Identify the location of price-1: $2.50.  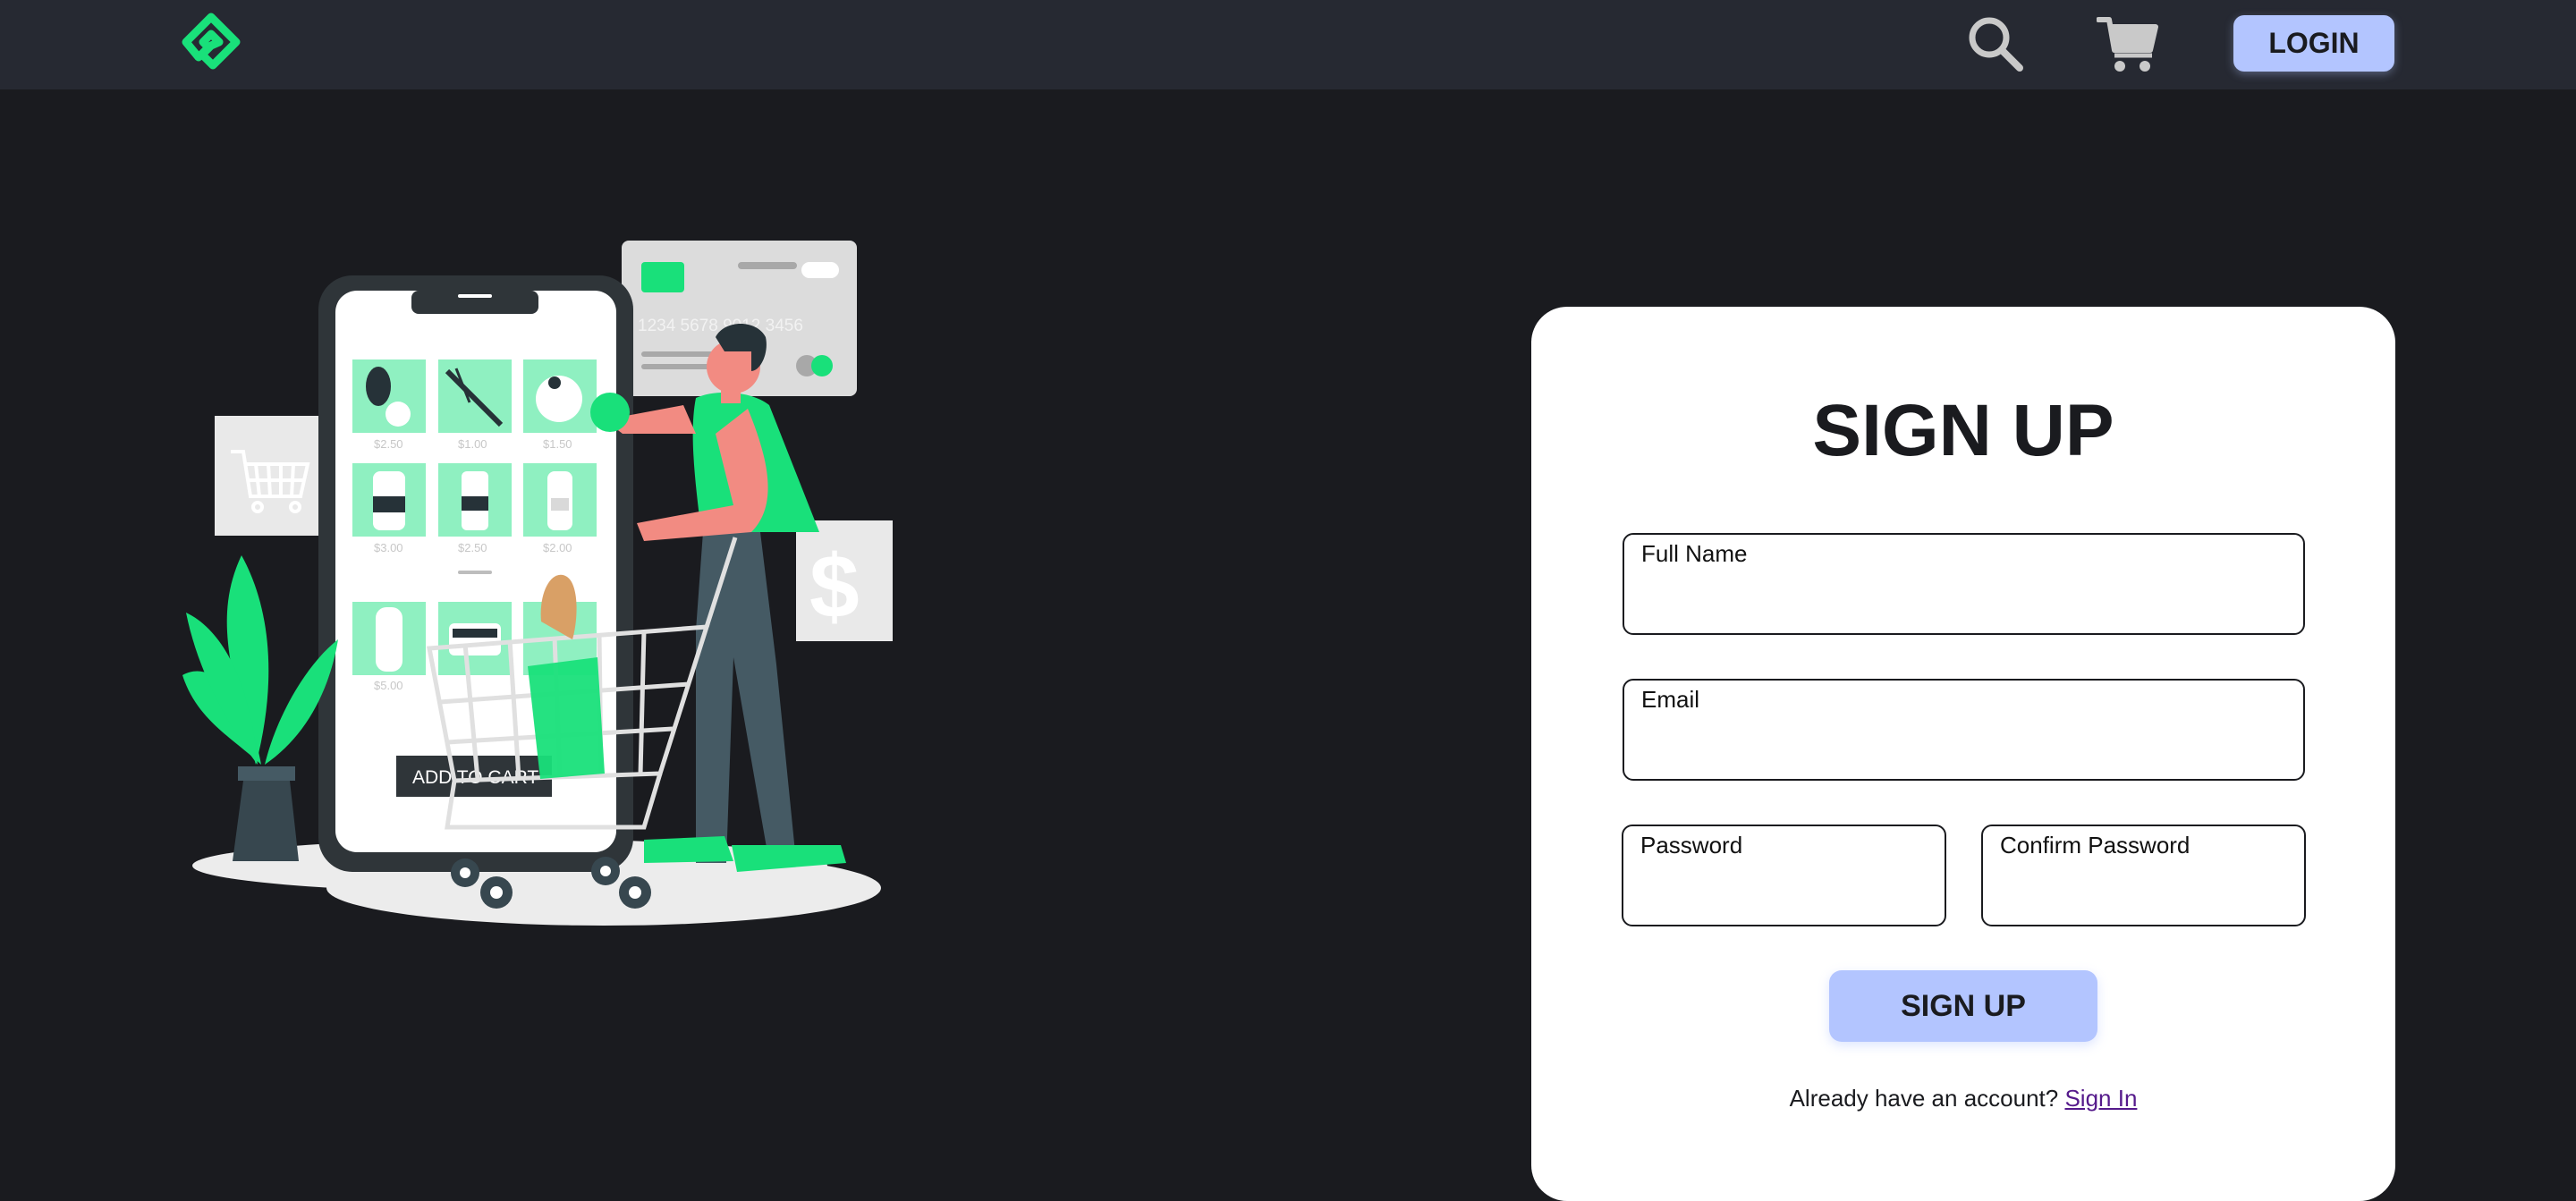
(388, 444).